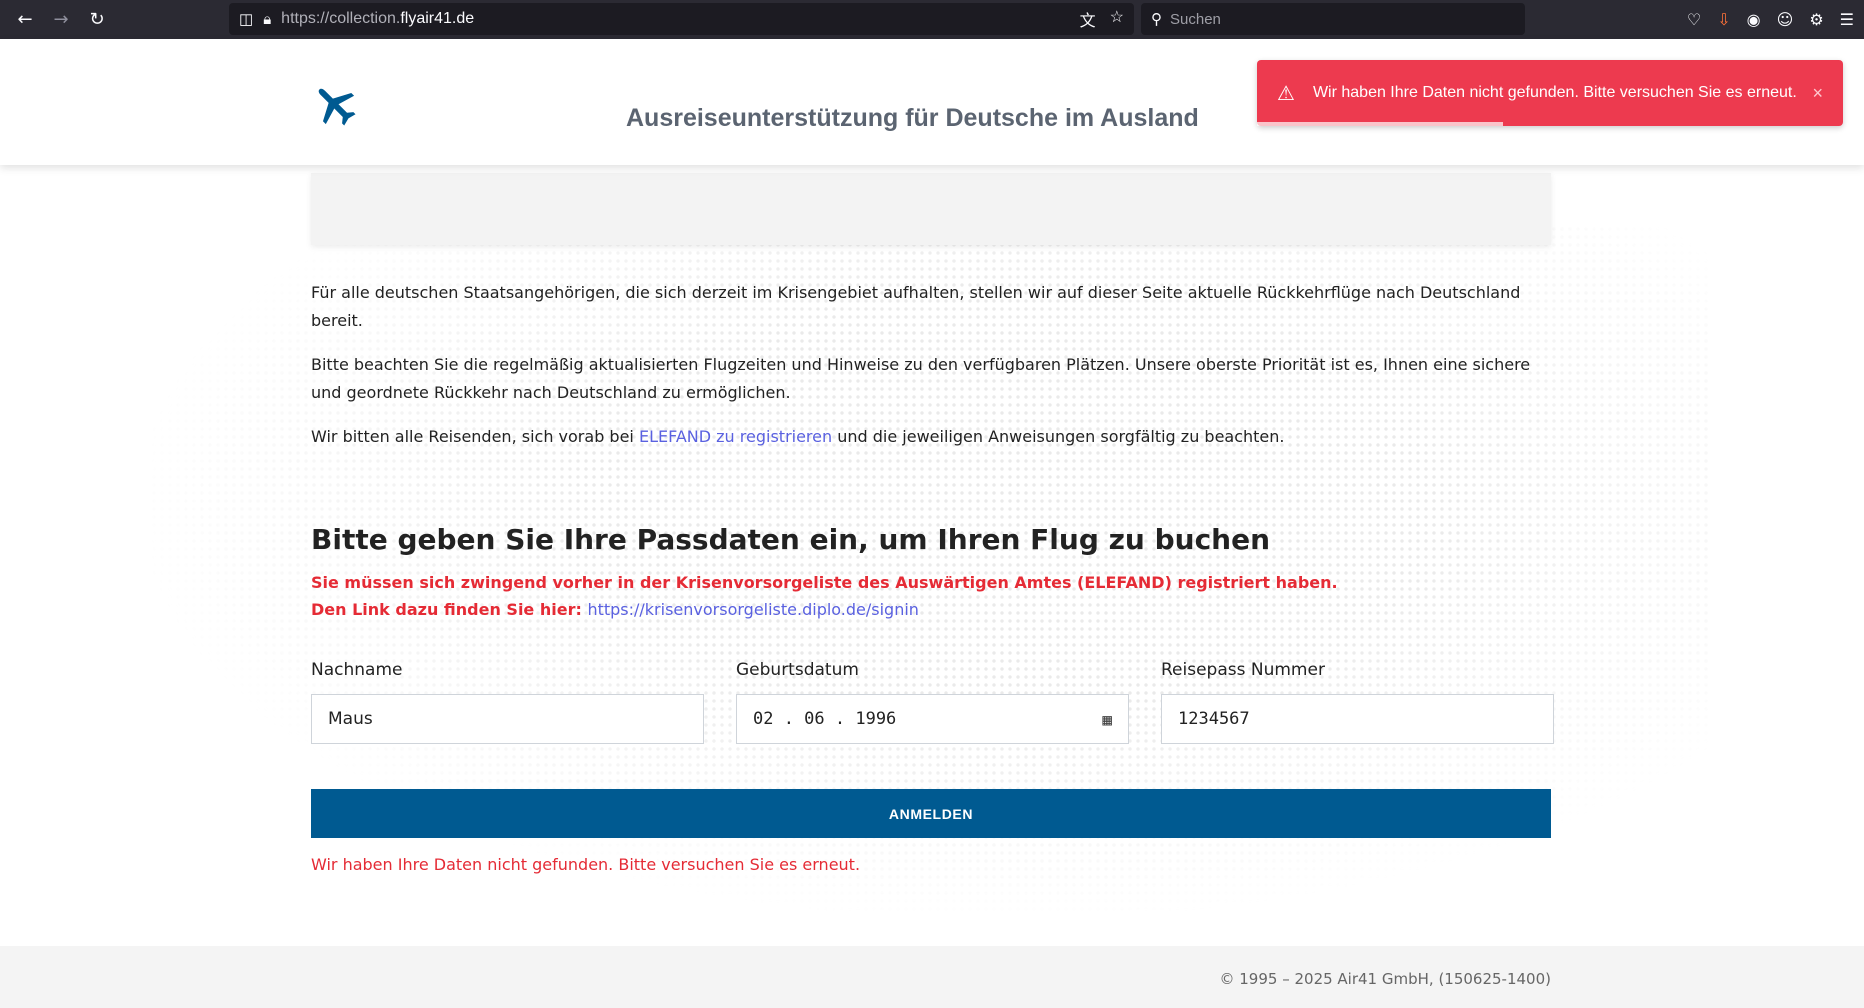  What do you see at coordinates (1195, 19) in the screenshot?
I see `search-placeholder: Suchen` at bounding box center [1195, 19].